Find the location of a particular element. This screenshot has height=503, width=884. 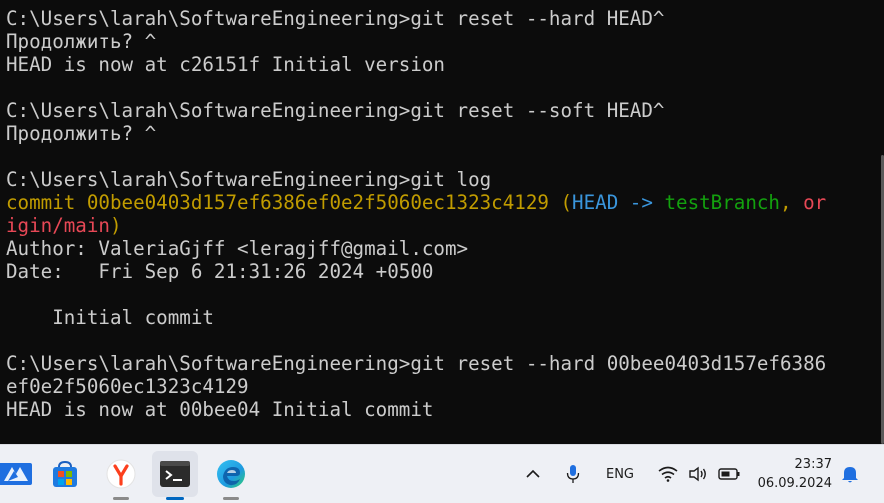

wifi-status is located at coordinates (668, 474).